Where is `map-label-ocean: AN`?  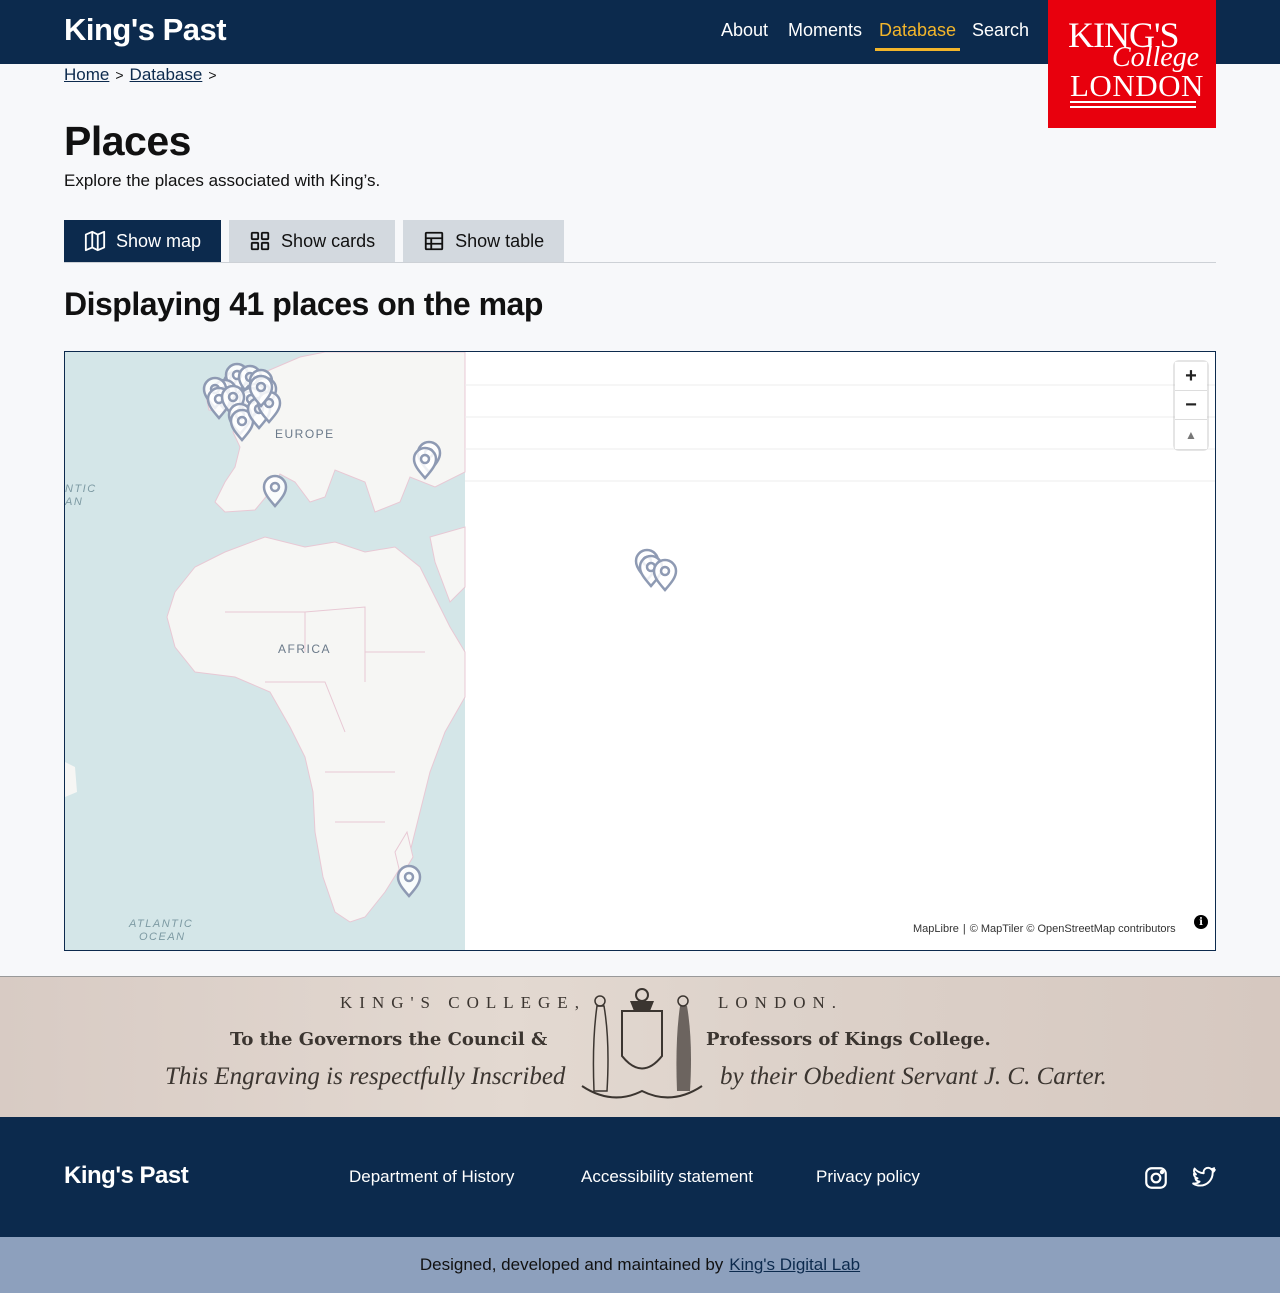
map-label-ocean: AN is located at coordinates (74, 502).